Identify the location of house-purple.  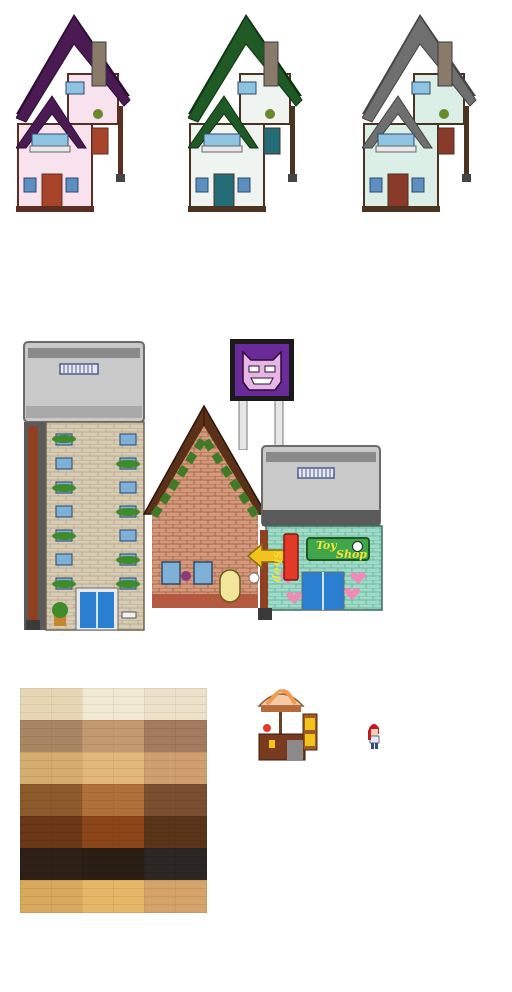
(74, 114).